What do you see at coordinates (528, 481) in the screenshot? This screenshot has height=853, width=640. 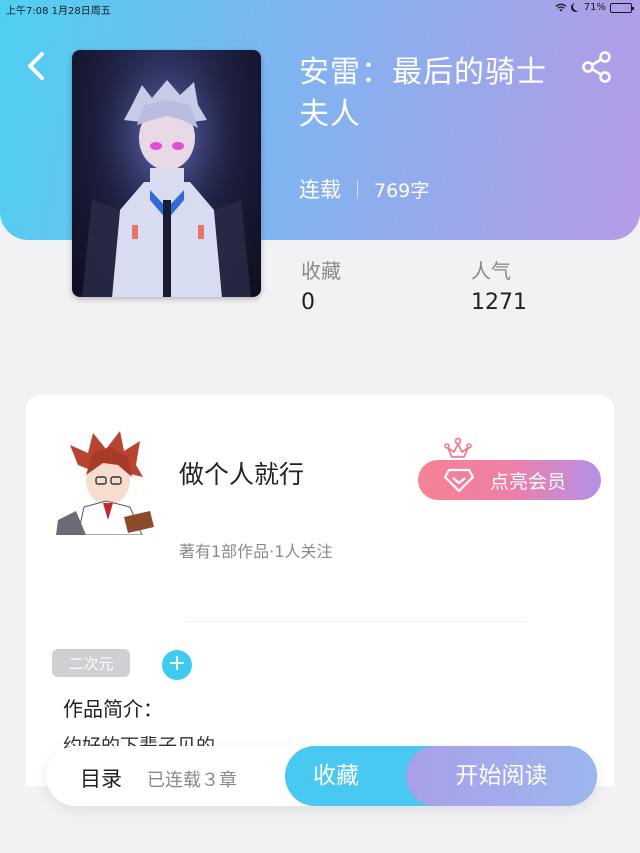 I see `vip-button-label: 点亮会员` at bounding box center [528, 481].